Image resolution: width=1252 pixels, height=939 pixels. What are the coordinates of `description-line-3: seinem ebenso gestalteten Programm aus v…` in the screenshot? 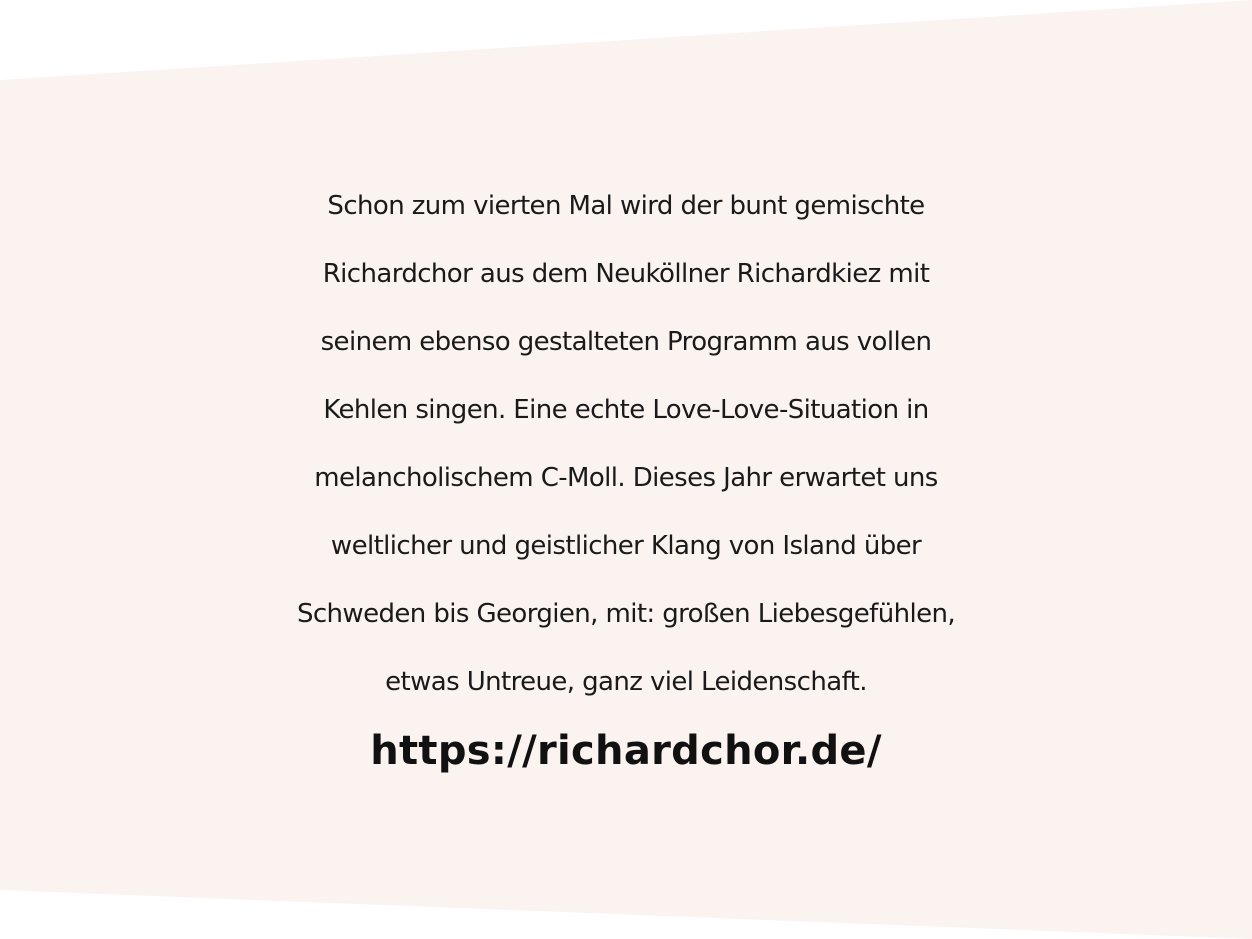 It's located at (626, 342).